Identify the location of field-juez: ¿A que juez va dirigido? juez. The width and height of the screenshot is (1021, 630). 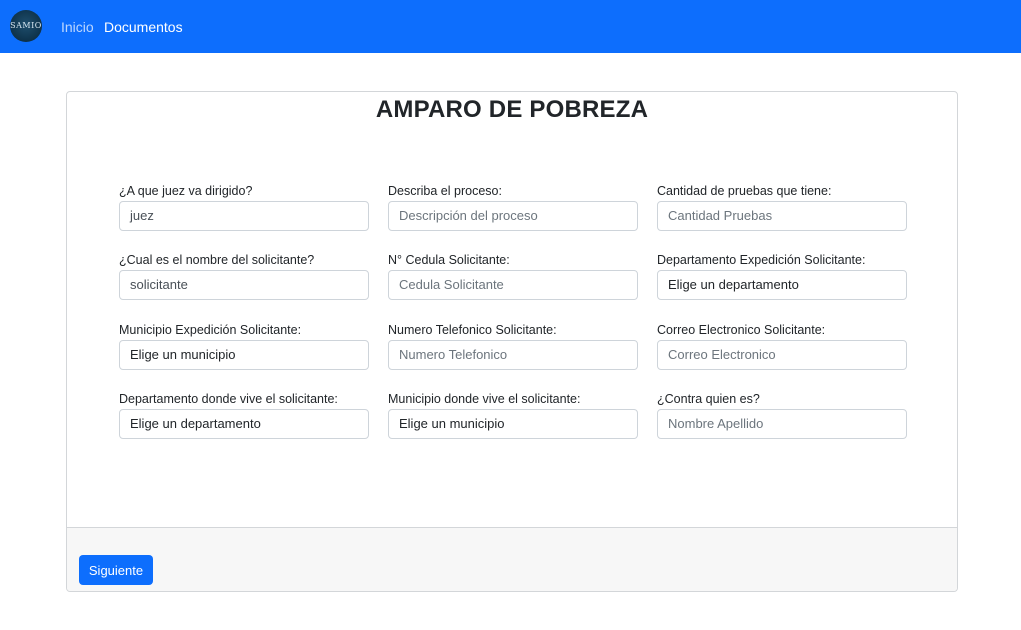
(244, 207).